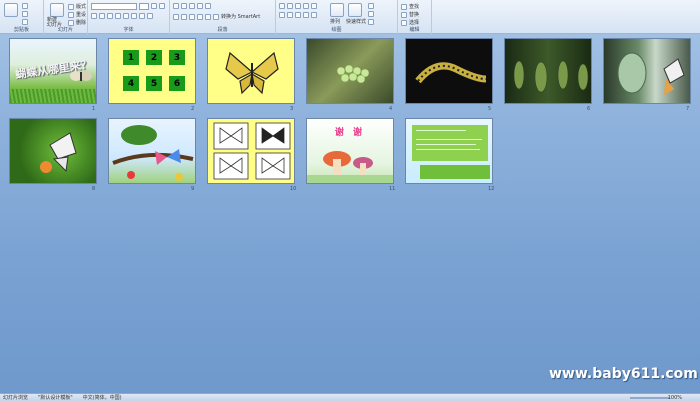  Describe the element at coordinates (110, 16) in the screenshot. I see `underline-icon` at that location.